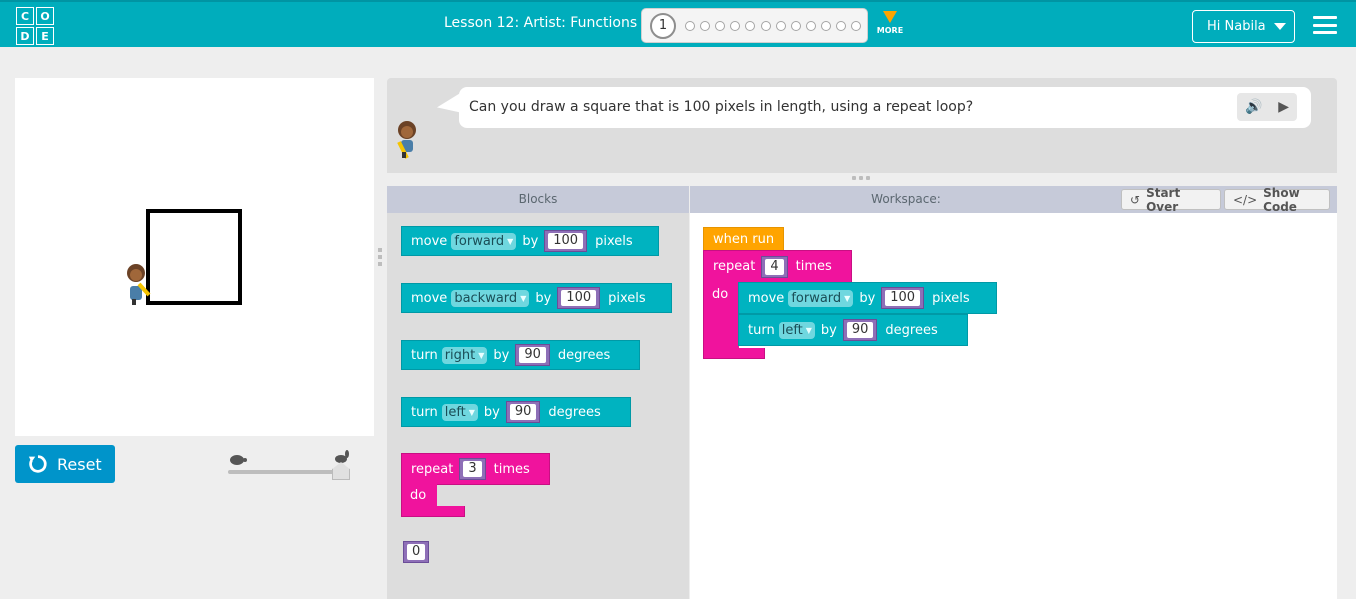 The height and width of the screenshot is (599, 1356). What do you see at coordinates (816, 298) in the screenshot?
I see `dropdown-value: forward` at bounding box center [816, 298].